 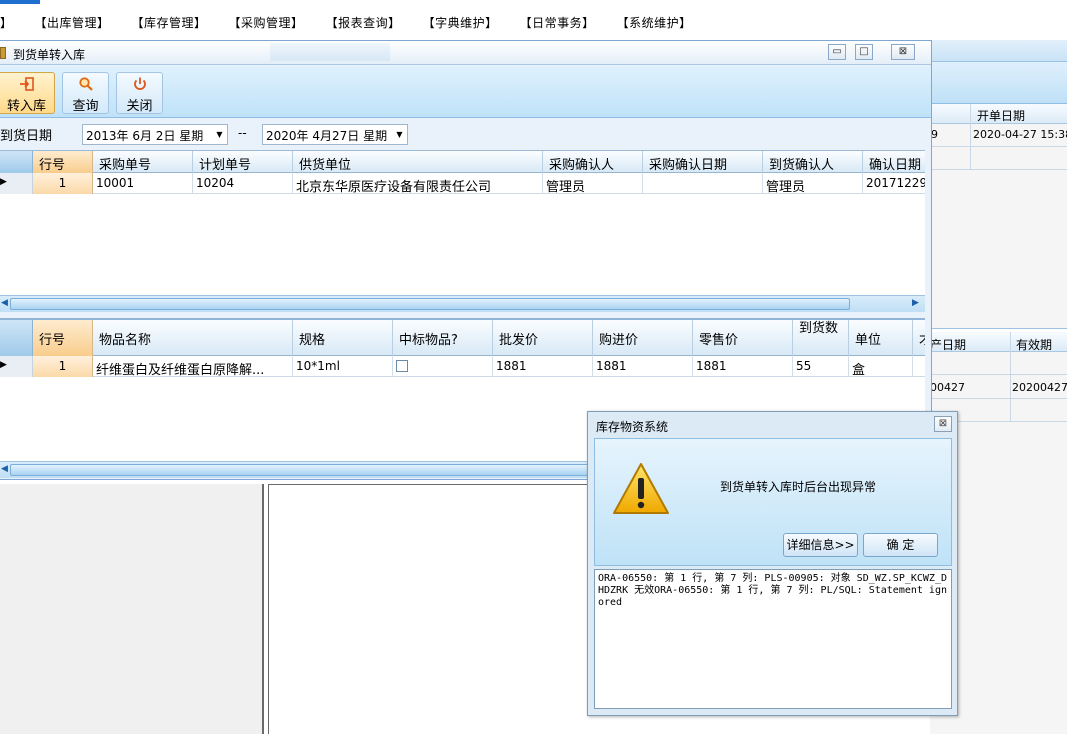 I want to click on order-col-purchase-no: 采购单号, so click(x=143, y=162).